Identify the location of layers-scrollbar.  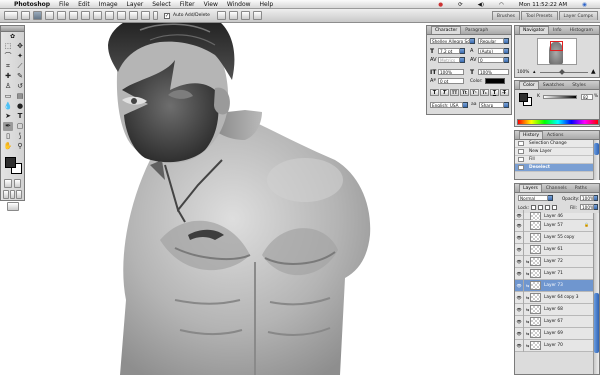
(596, 293).